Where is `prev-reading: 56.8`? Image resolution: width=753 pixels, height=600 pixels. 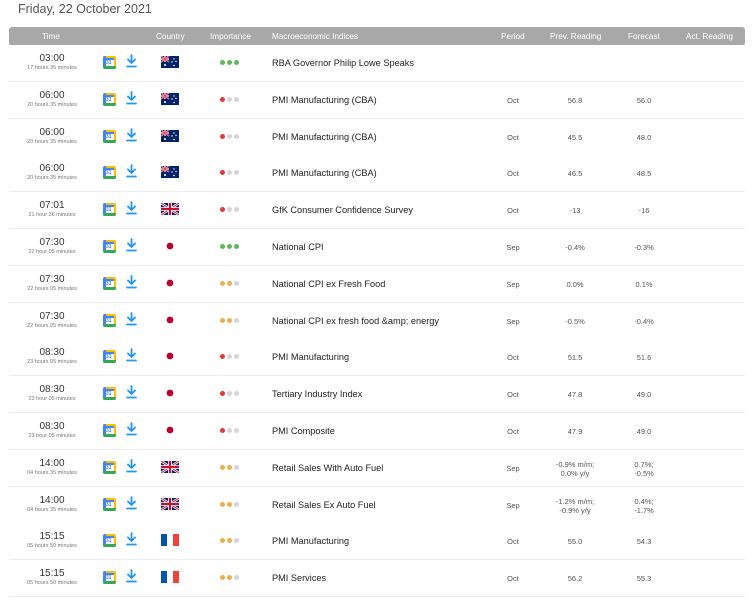 prev-reading: 56.8 is located at coordinates (575, 100).